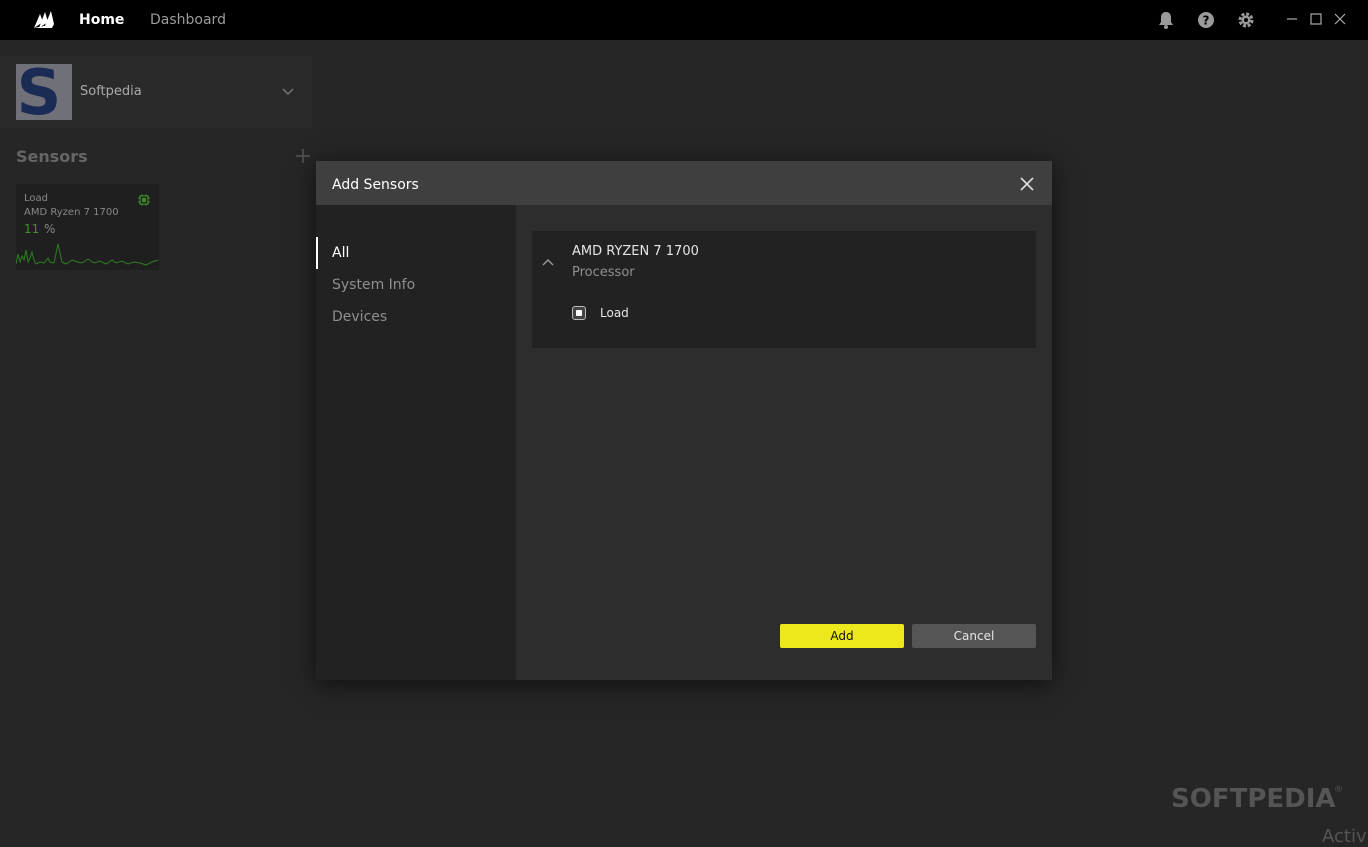 The height and width of the screenshot is (847, 1368). I want to click on dialog-title: Add Sensors, so click(375, 185).